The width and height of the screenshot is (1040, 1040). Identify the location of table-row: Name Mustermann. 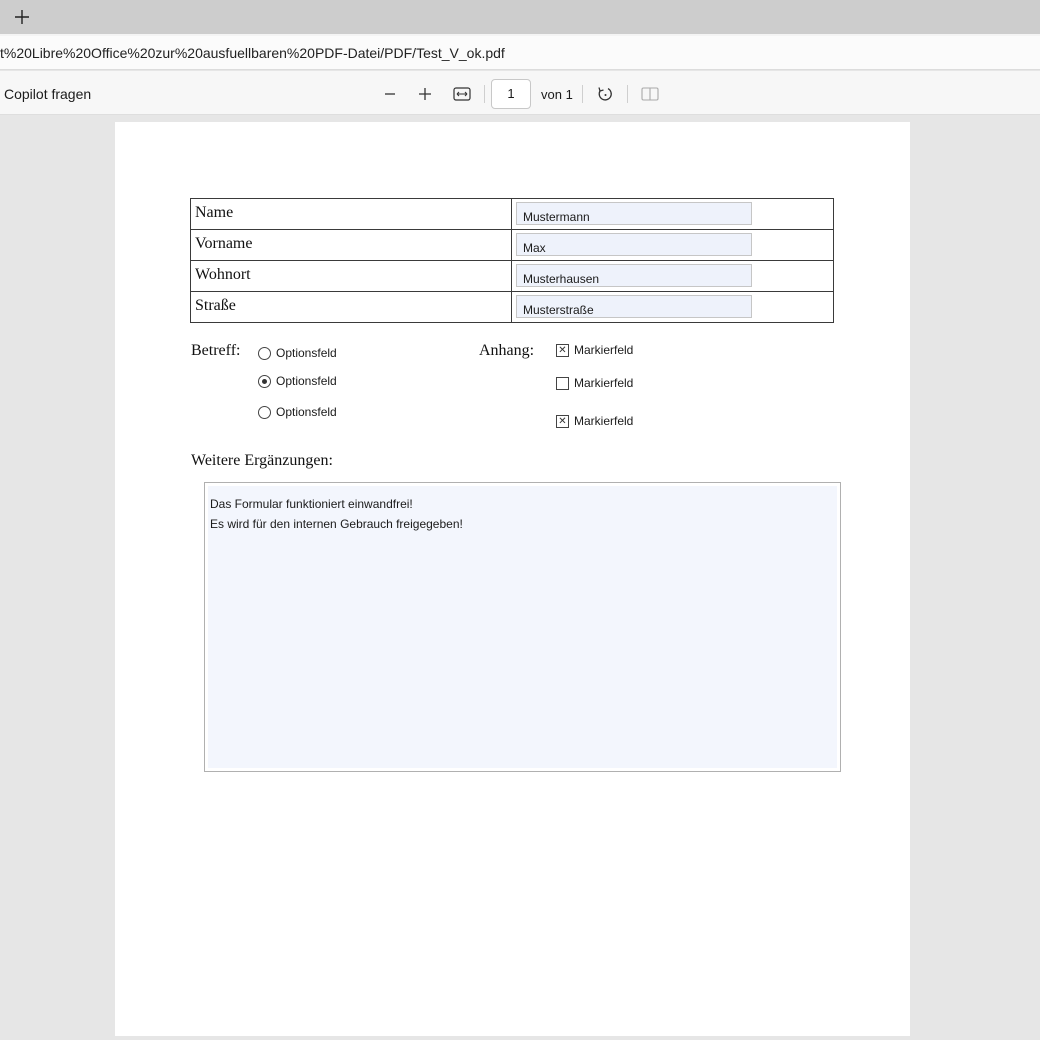
(512, 214).